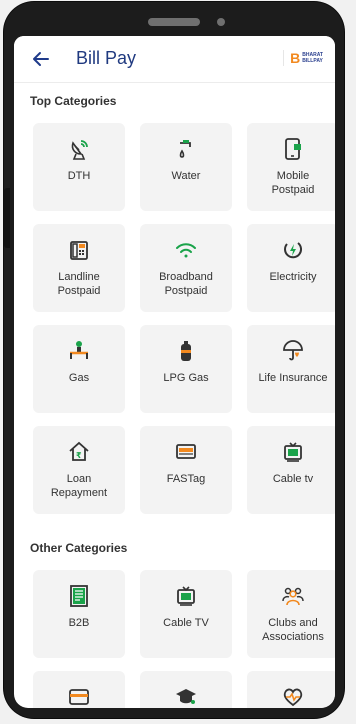 The height and width of the screenshot is (724, 356). What do you see at coordinates (186, 149) in the screenshot?
I see `water-tap-icon` at bounding box center [186, 149].